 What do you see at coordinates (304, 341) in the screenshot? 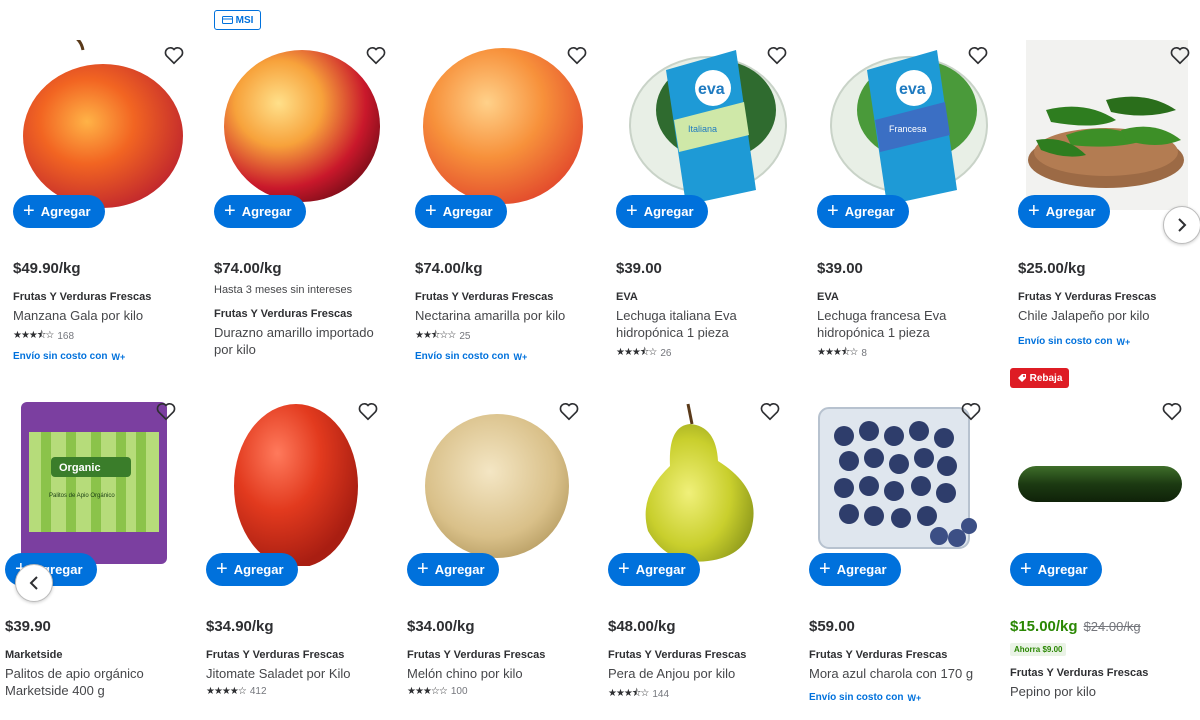
I see `product-name: Durazno amarillo importado por kilo` at bounding box center [304, 341].